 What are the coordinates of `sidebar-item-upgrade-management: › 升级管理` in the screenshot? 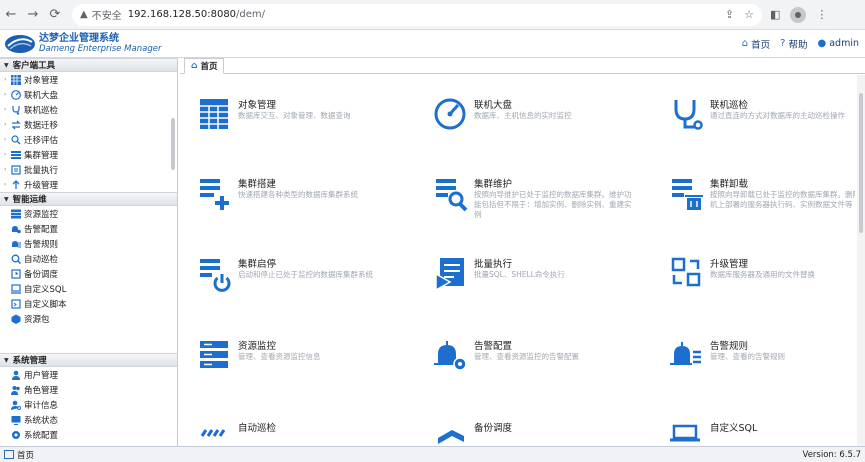 It's located at (88, 184).